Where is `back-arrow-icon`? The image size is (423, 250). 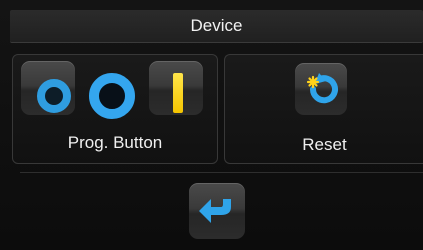 back-arrow-icon is located at coordinates (215, 211).